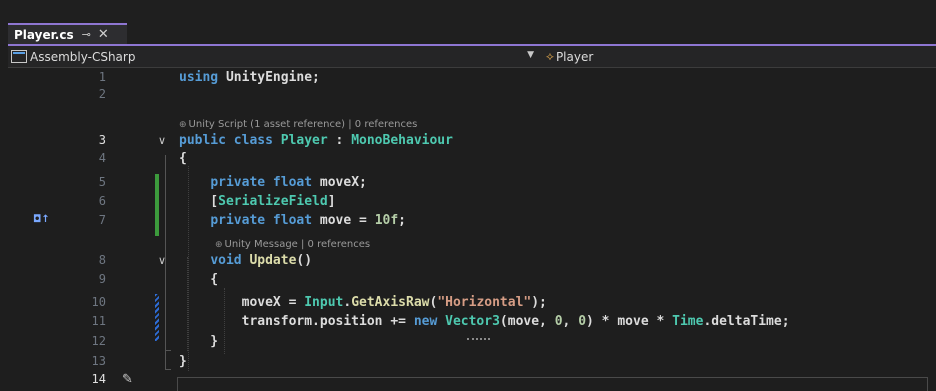  I want to click on chevron-down-icon: ▼, so click(530, 55).